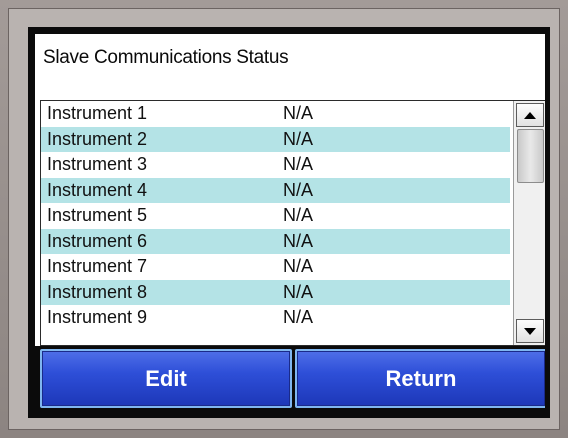 This screenshot has height=438, width=568. Describe the element at coordinates (97, 266) in the screenshot. I see `instrument-name: Instrument 7` at that location.